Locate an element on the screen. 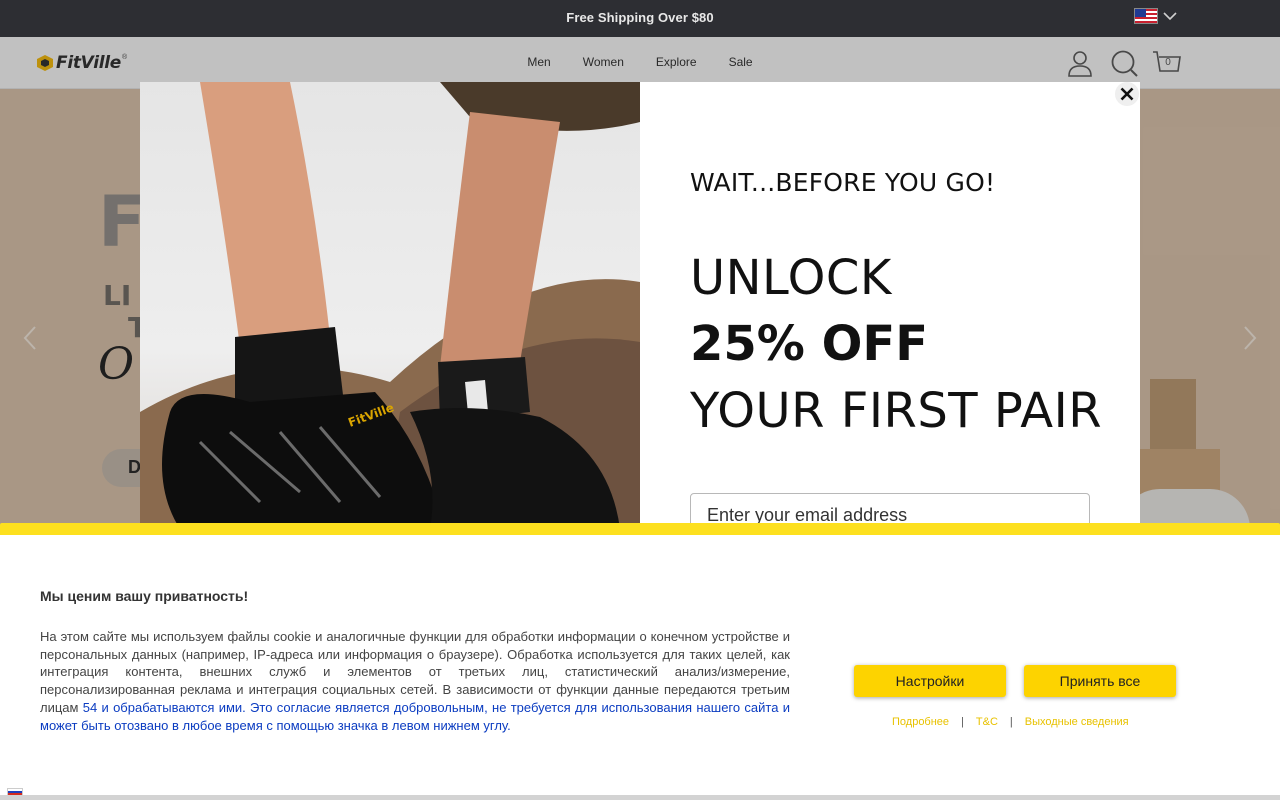 Image resolution: width=1280 pixels, height=800 pixels. modal-first-pair-text: YOUR FIRST PAIR is located at coordinates (896, 411).